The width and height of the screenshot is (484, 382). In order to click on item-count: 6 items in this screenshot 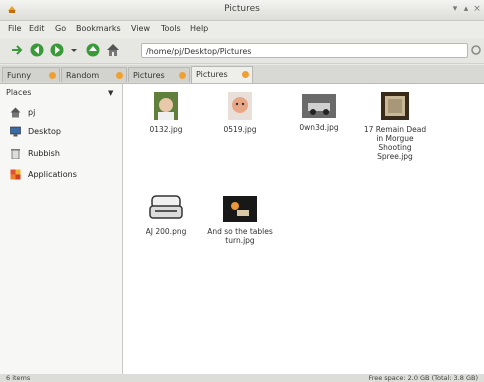, I will do `click(18, 378)`.